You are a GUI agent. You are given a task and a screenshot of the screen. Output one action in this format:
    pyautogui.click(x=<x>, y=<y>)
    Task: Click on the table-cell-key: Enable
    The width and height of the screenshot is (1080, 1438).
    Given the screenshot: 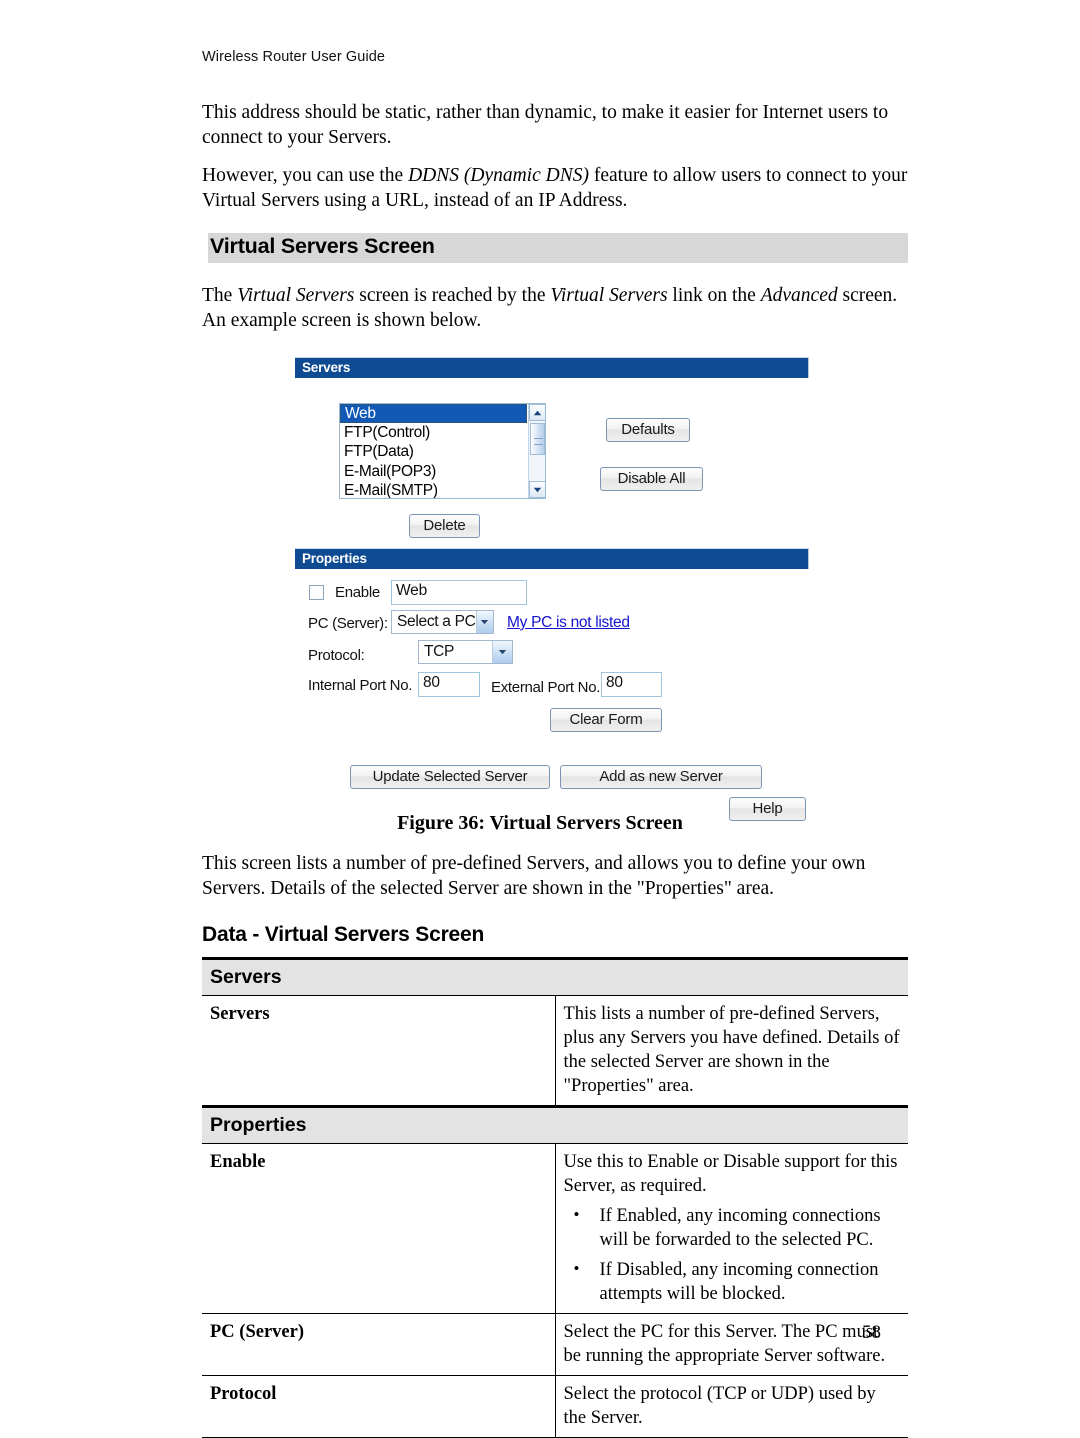 What is the action you would take?
    pyautogui.click(x=379, y=1228)
    